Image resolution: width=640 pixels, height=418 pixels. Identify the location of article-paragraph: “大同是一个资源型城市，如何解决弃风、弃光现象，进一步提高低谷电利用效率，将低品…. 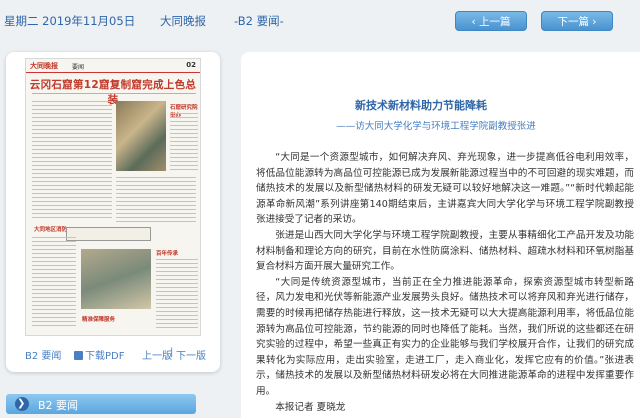
(445, 189).